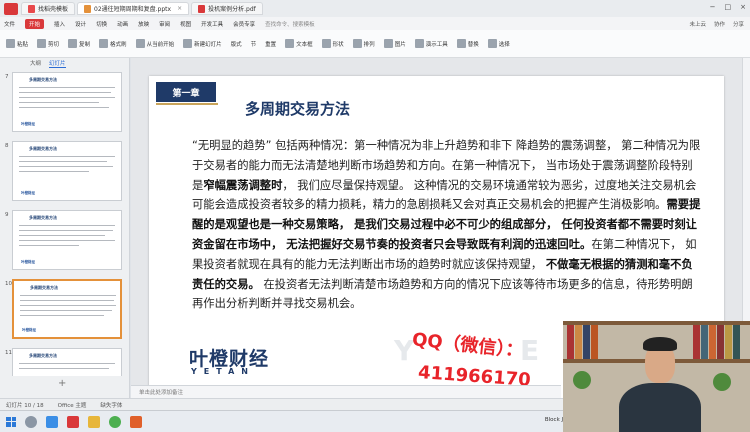  Describe the element at coordinates (363, 43) in the screenshot. I see `arrange-button: 排列` at that location.